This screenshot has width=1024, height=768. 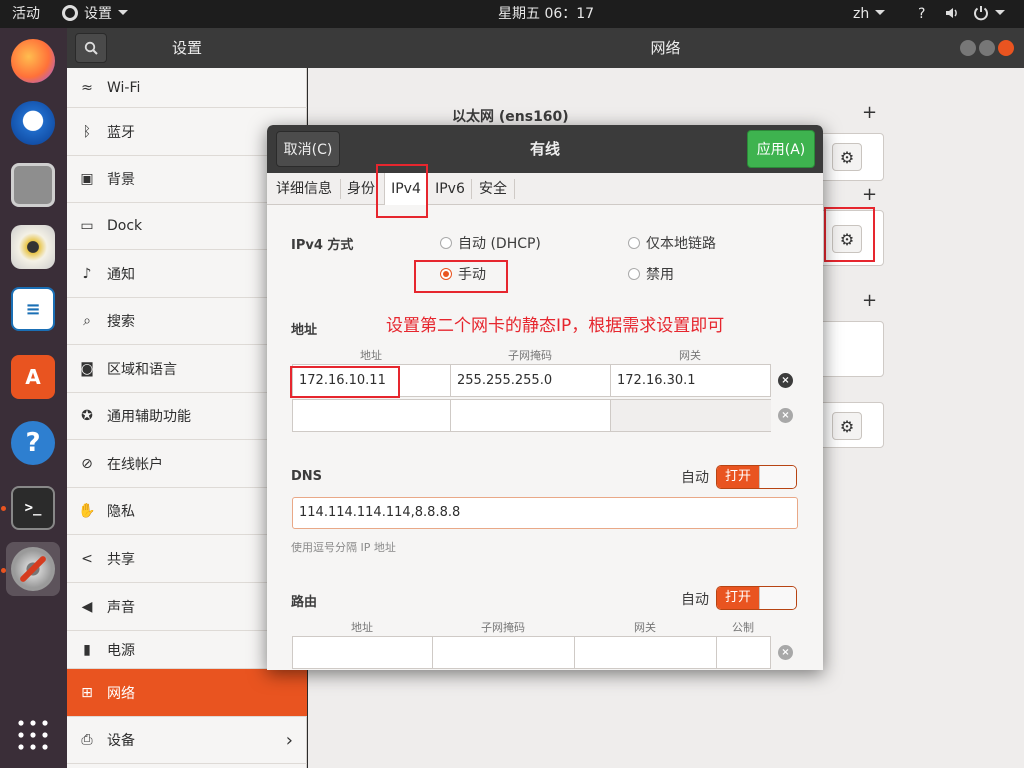 I want to click on dock: ≡ A ? >_, so click(x=33, y=398).